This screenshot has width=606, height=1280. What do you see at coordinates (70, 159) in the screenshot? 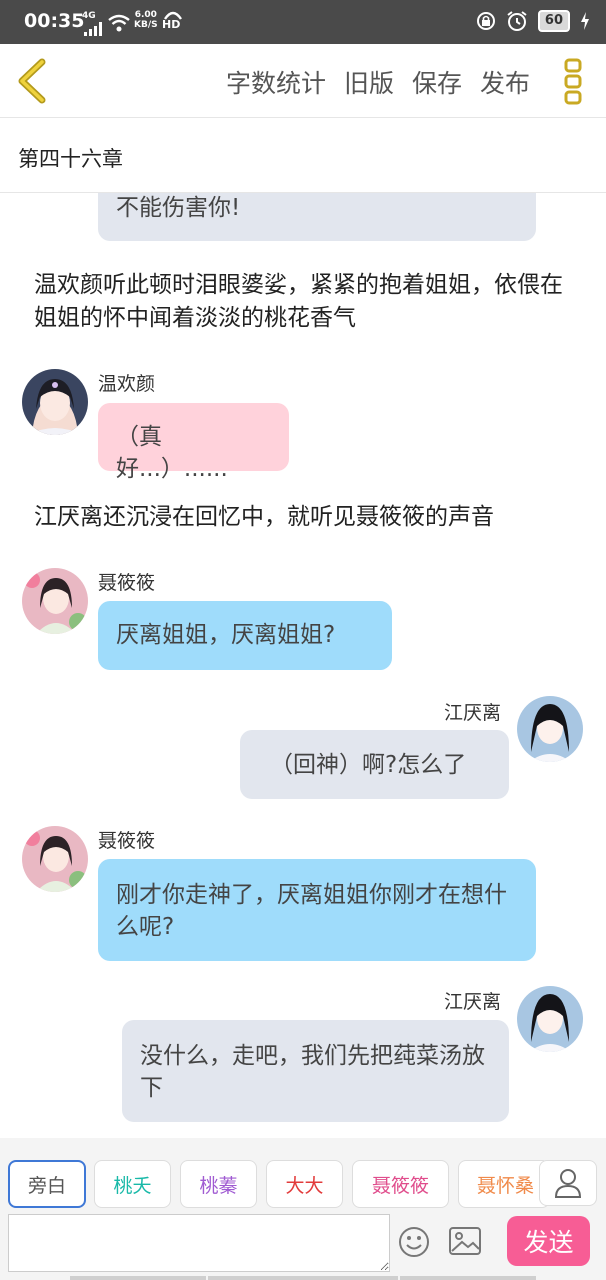
I see `chapter-title: 第四十六章` at bounding box center [70, 159].